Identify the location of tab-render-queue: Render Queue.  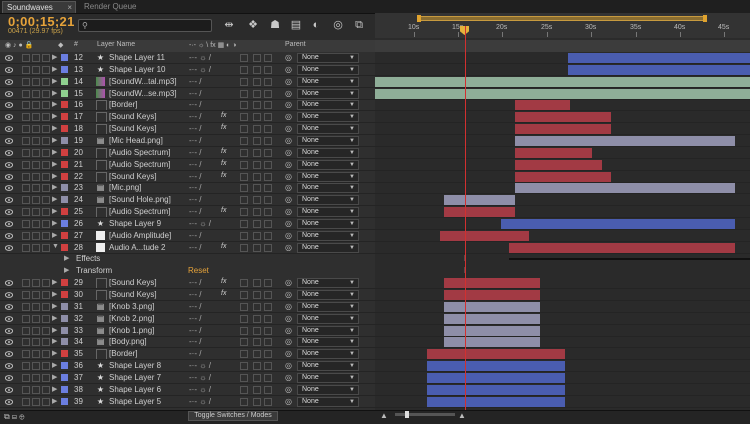
(115, 7).